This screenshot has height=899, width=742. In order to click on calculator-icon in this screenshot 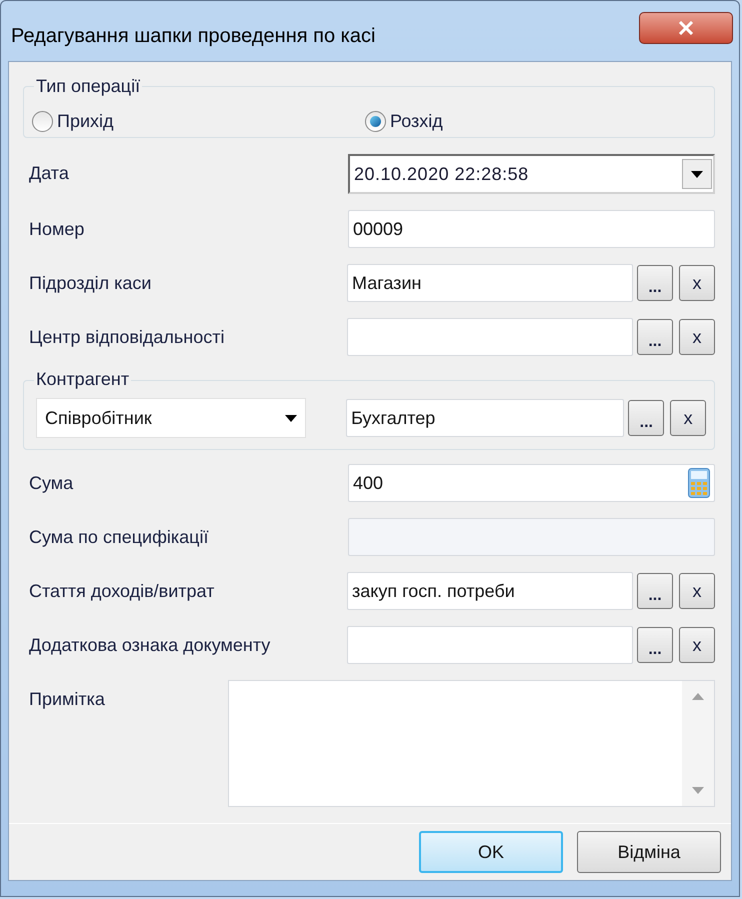, I will do `click(699, 483)`.